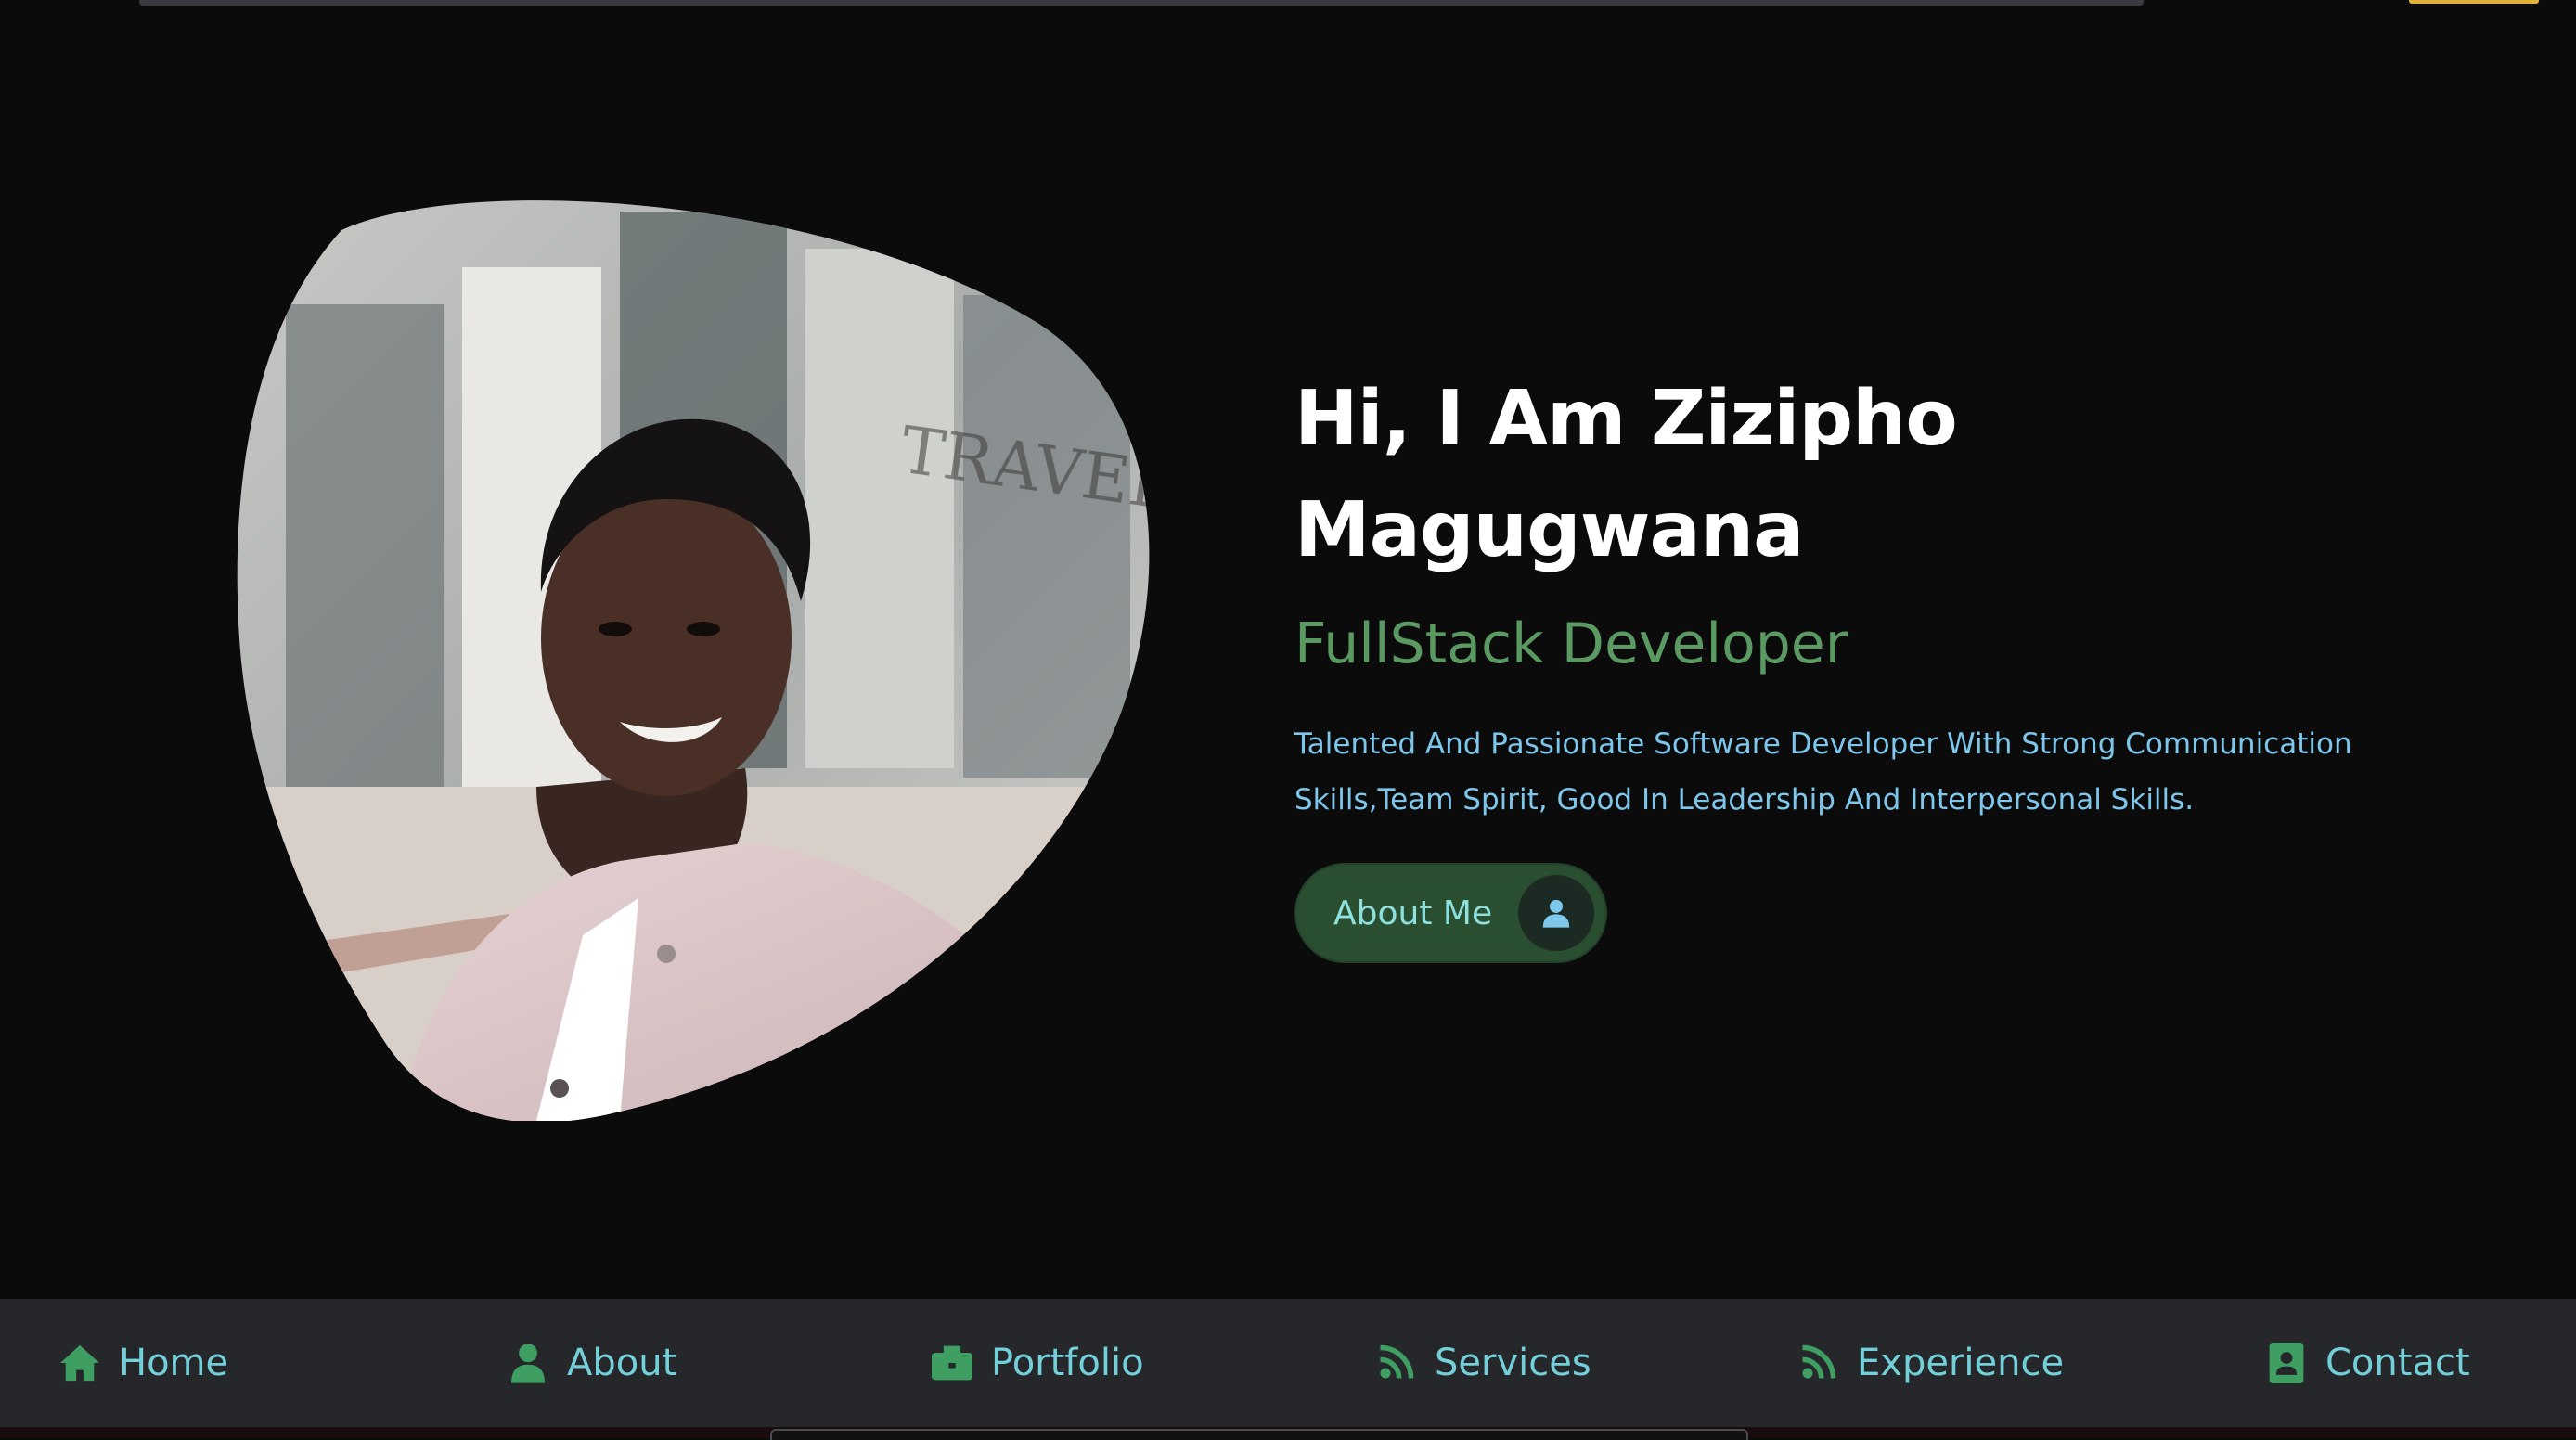  I want to click on nav-label-services: Services, so click(1513, 1363).